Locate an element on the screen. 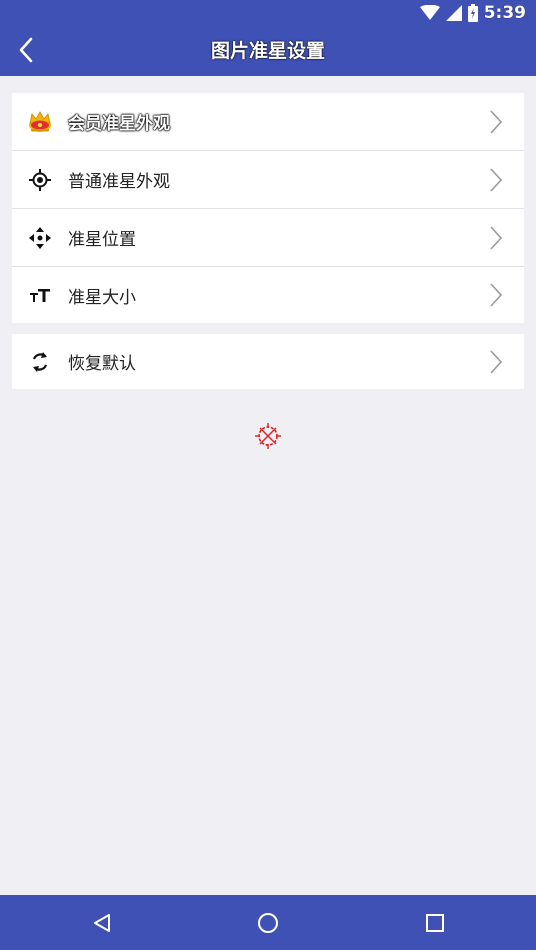  system-nav-bar is located at coordinates (268, 922).